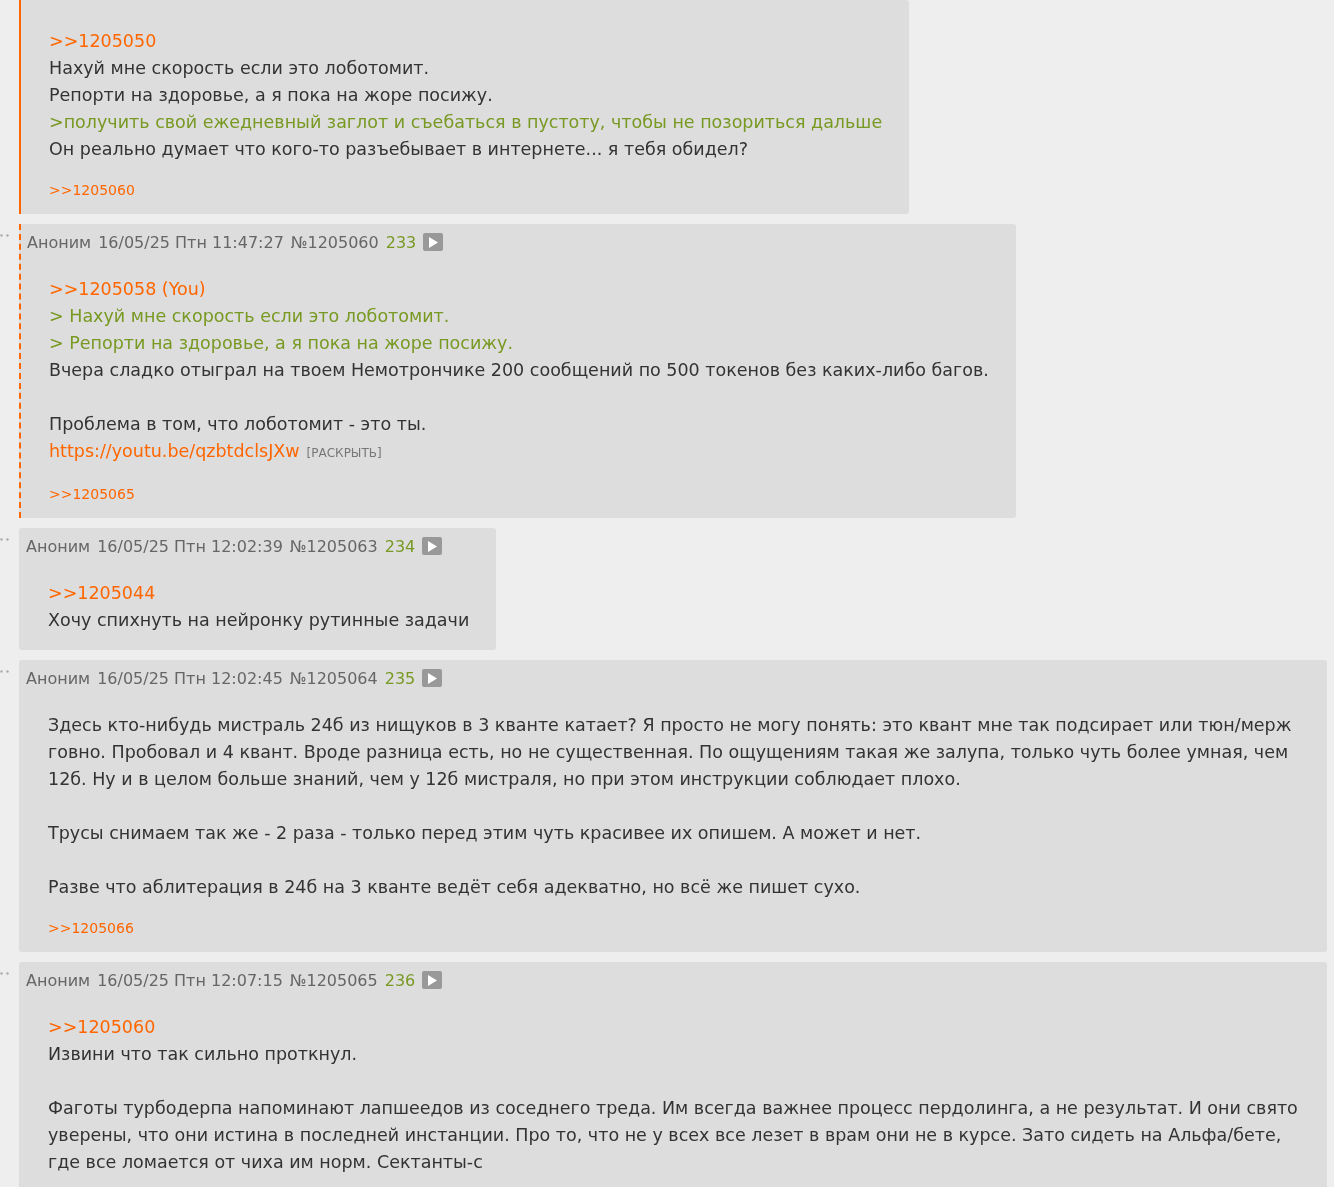  What do you see at coordinates (519, 370) in the screenshot?
I see `post-text: Вчера сладко отыграл на твоем Немотрончике 200 сообщений по 500 токенов без каких-либо багов.` at bounding box center [519, 370].